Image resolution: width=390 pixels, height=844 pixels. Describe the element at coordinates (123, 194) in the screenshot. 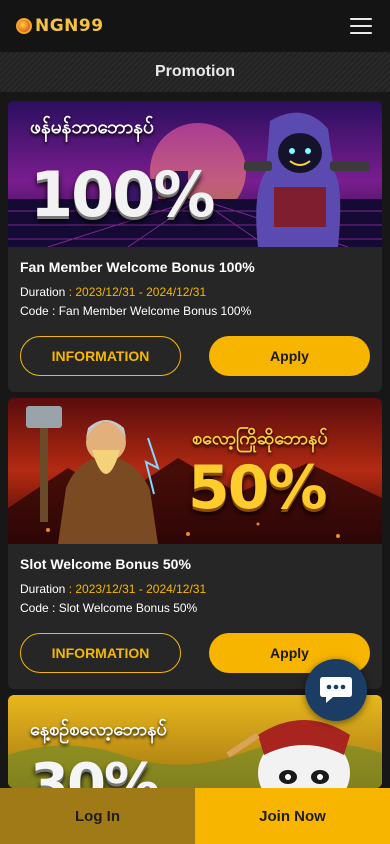

I see `banner-percent: 100%` at that location.